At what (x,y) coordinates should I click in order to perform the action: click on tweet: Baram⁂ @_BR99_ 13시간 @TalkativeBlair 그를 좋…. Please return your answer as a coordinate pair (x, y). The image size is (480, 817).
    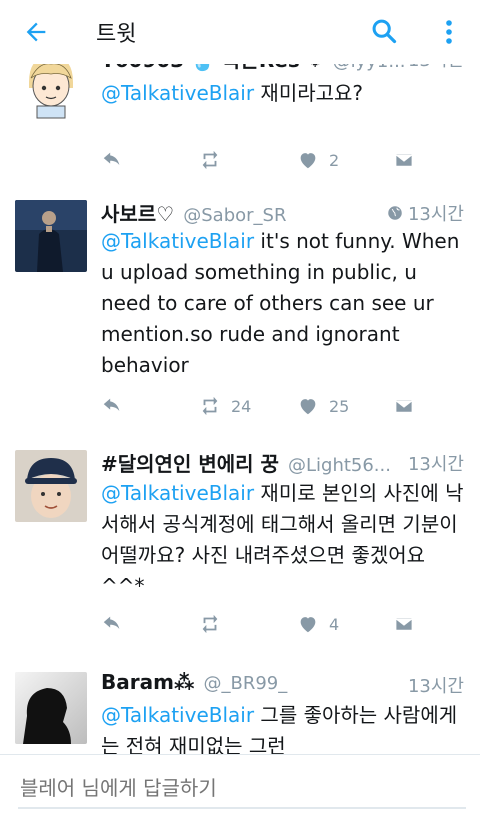
    Looking at the image, I should click on (240, 704).